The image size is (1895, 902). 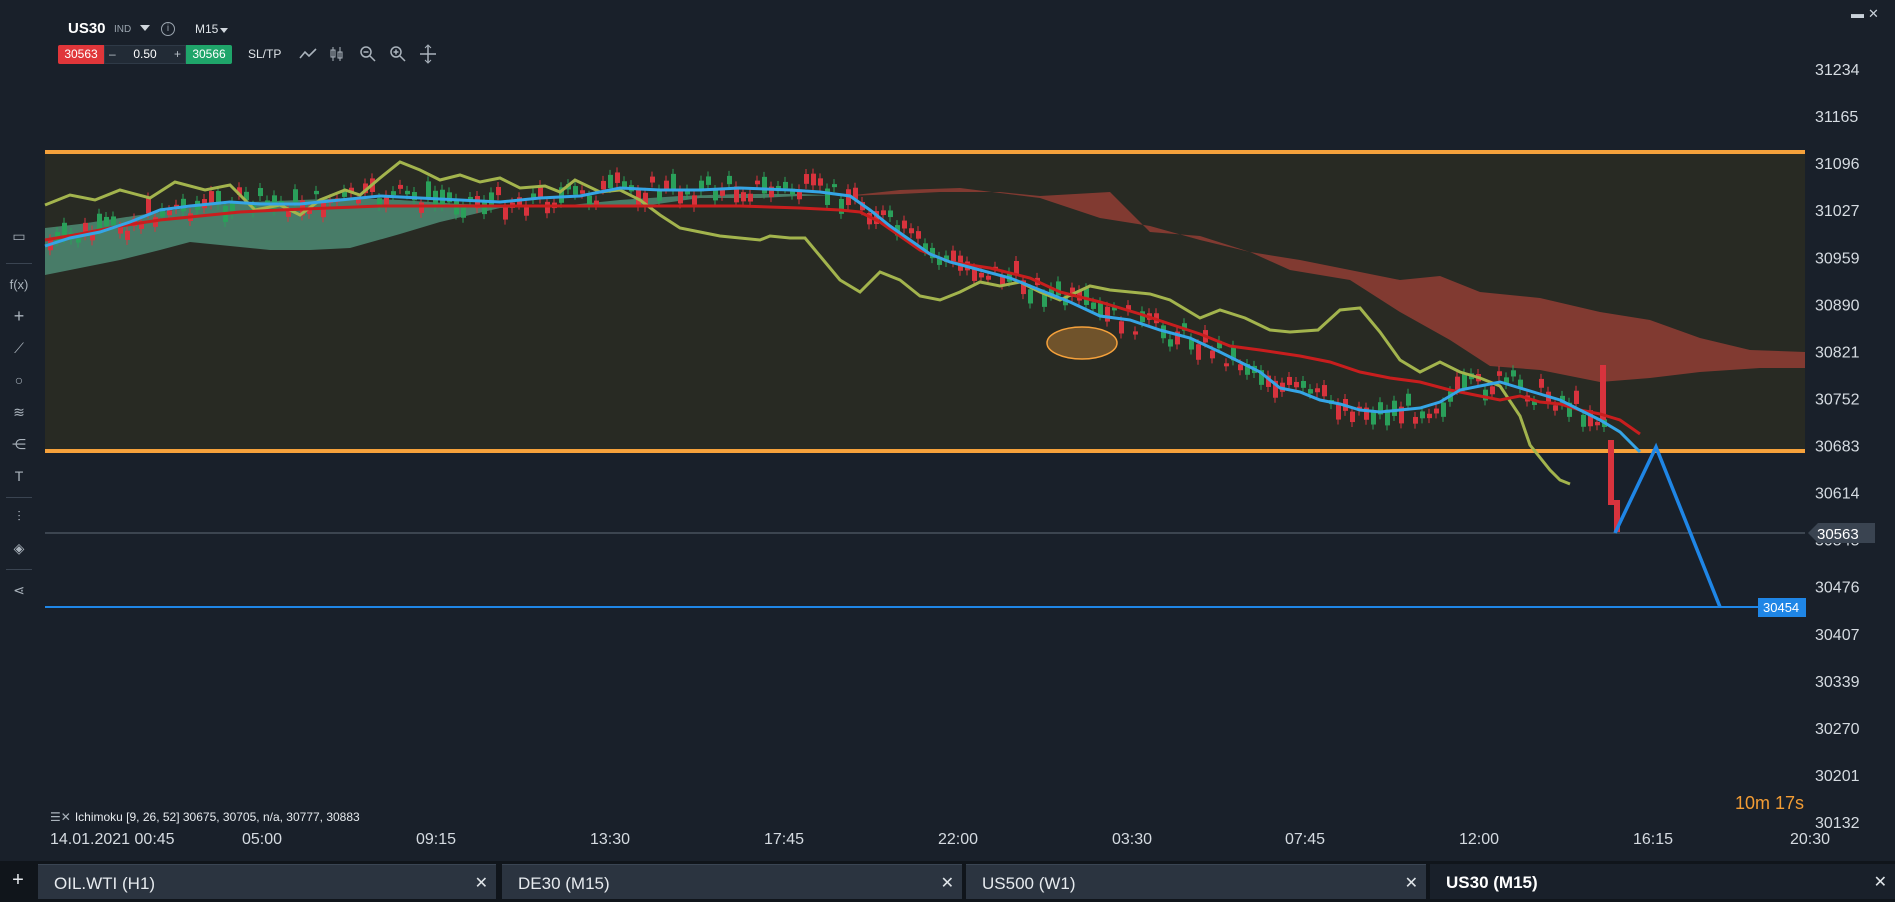 I want to click on close-window-button: ✕, so click(x=1873, y=14).